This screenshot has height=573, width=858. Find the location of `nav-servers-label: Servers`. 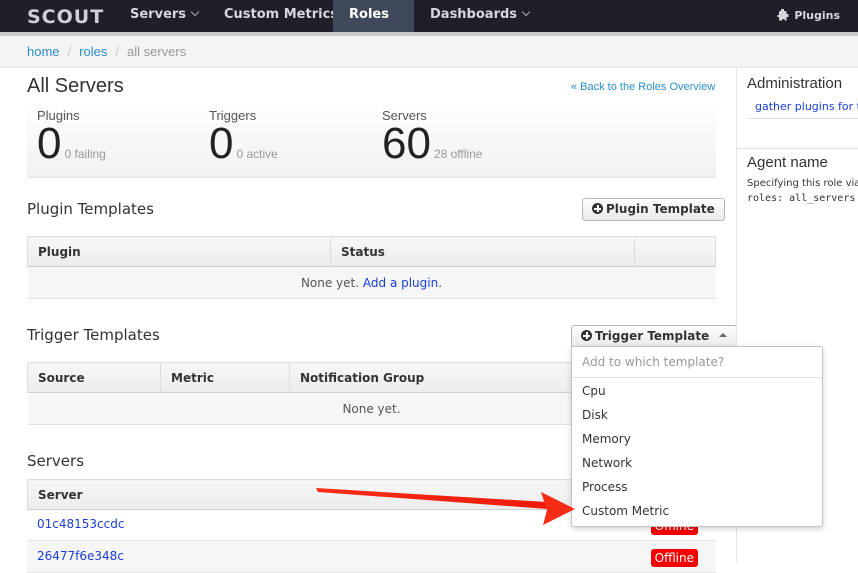

nav-servers-label: Servers is located at coordinates (158, 14).